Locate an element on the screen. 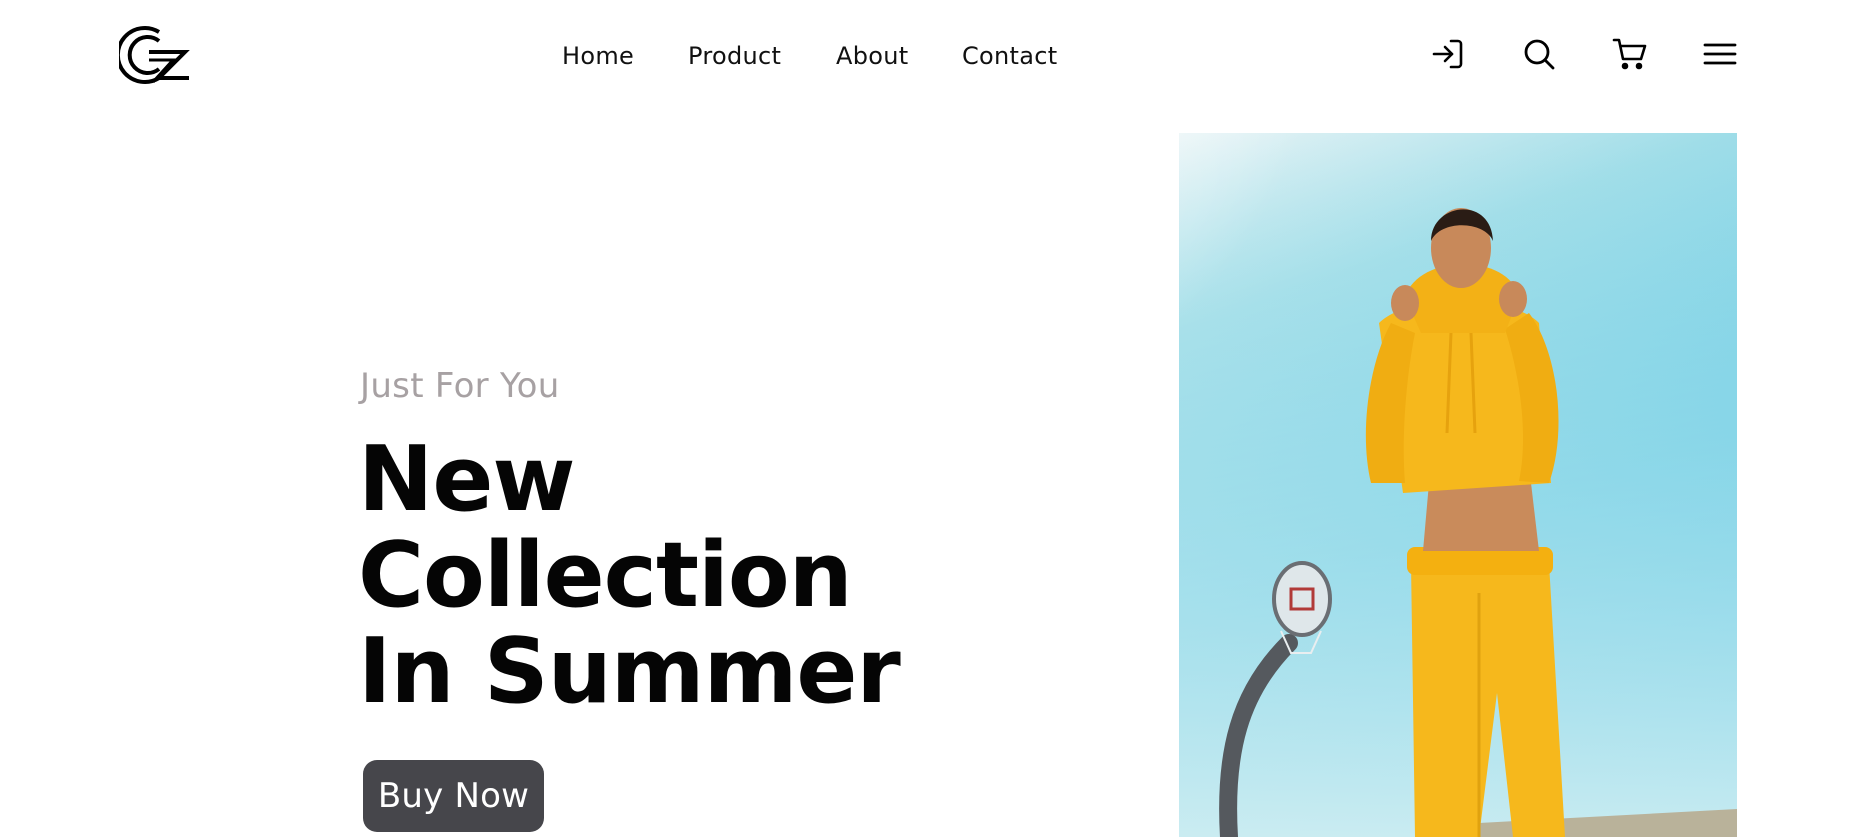 The width and height of the screenshot is (1873, 837). headline-line-3: In Summer is located at coordinates (629, 671).